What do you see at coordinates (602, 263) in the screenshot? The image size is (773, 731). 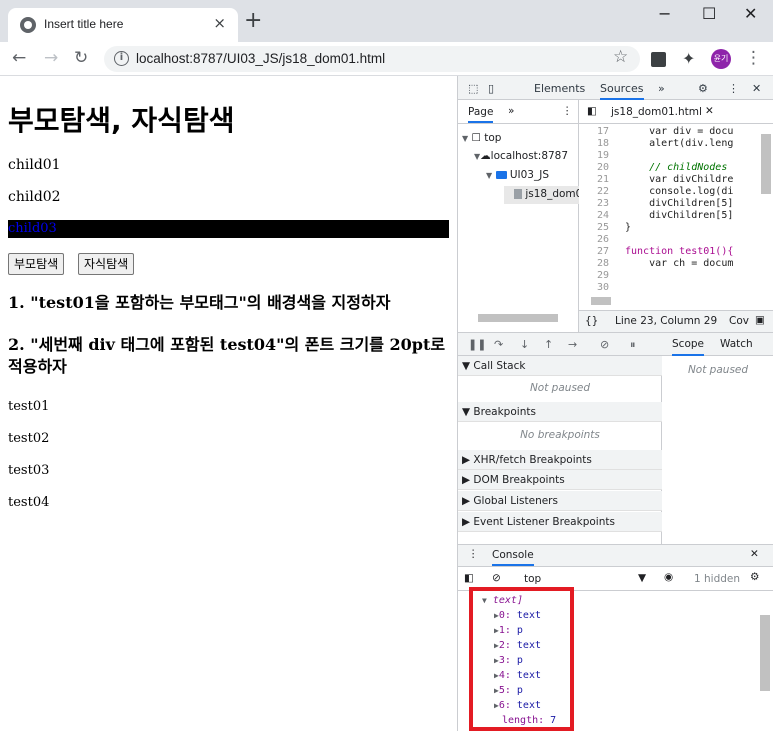 I see `line-number: 28` at bounding box center [602, 263].